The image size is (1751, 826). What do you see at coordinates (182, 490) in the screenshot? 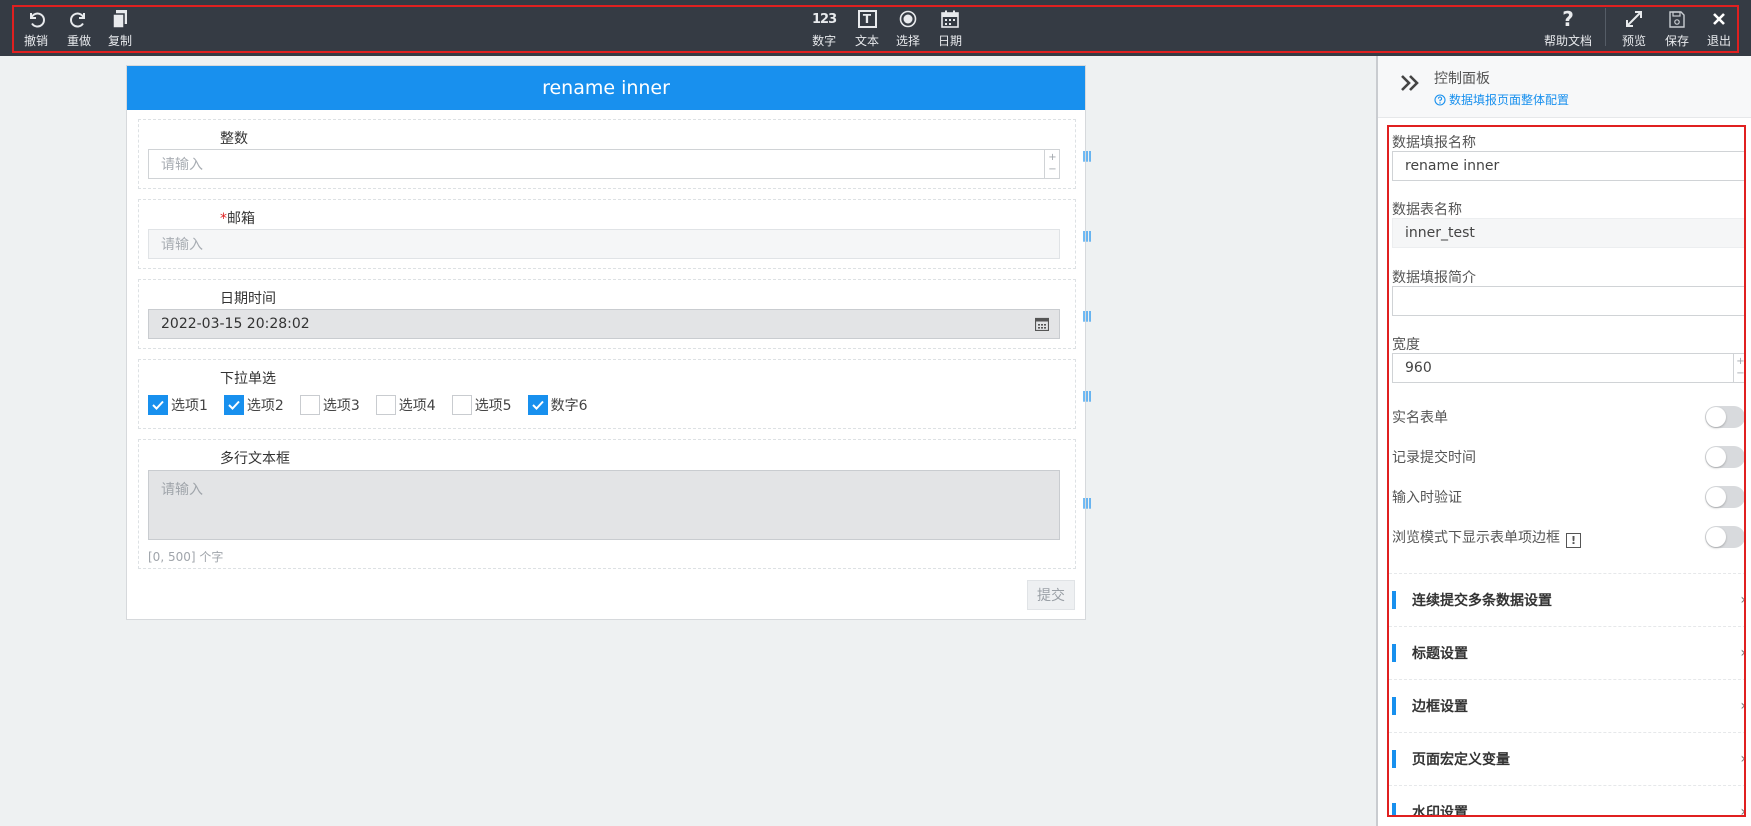
I see `textarea-placeholder: 请输入` at bounding box center [182, 490].